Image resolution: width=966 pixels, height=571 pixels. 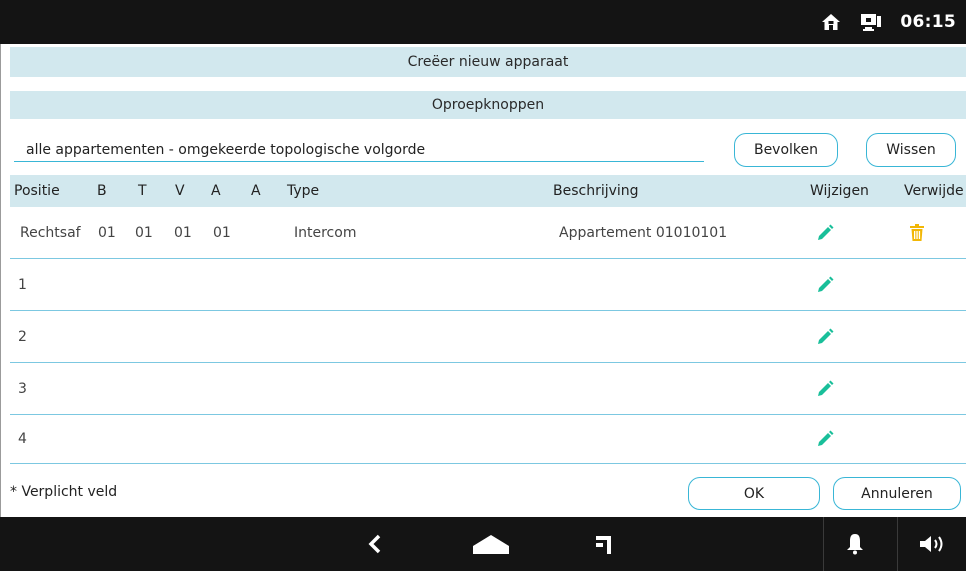 I want to click on row-description: Appartement 01010101, so click(x=643, y=232).